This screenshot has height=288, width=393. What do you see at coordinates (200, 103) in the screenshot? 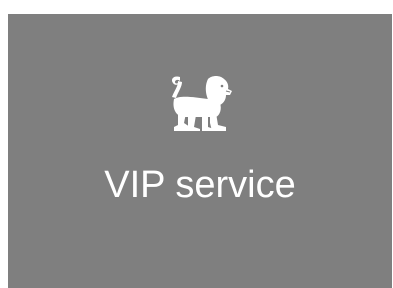
I see `lion-icon` at bounding box center [200, 103].